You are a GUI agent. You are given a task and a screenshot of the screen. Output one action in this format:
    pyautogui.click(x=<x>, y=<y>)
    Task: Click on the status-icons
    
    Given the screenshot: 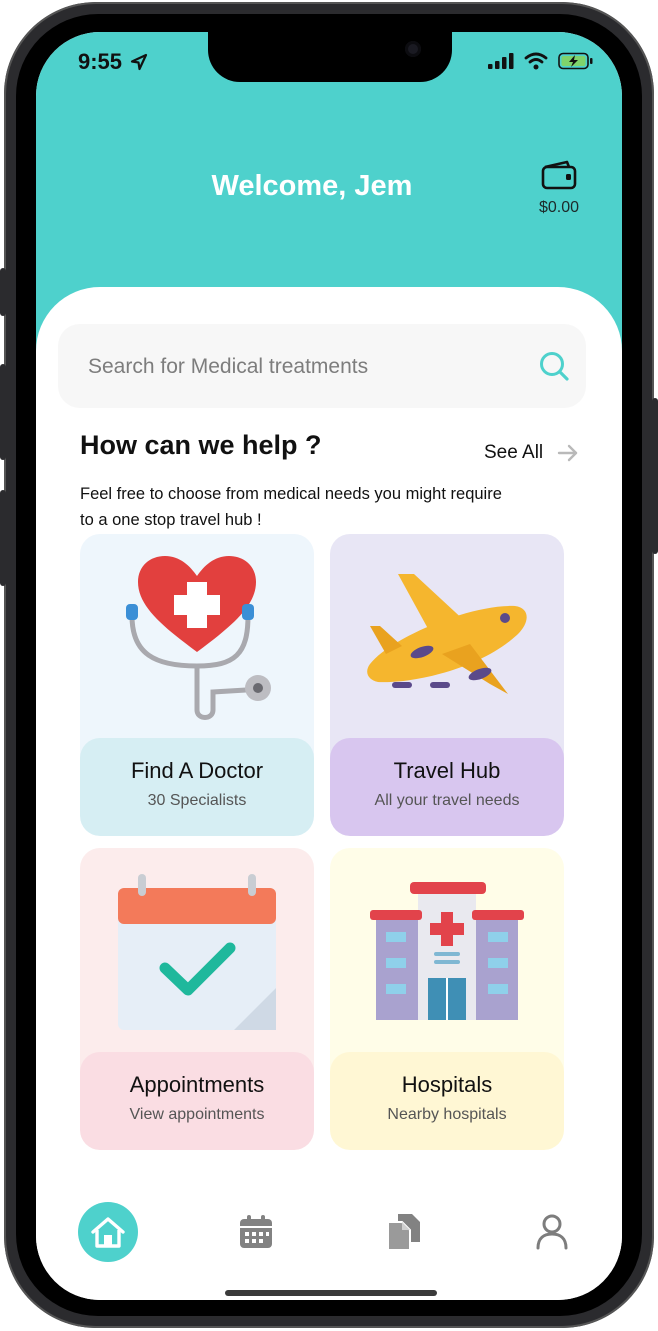 What is the action you would take?
    pyautogui.click(x=541, y=61)
    